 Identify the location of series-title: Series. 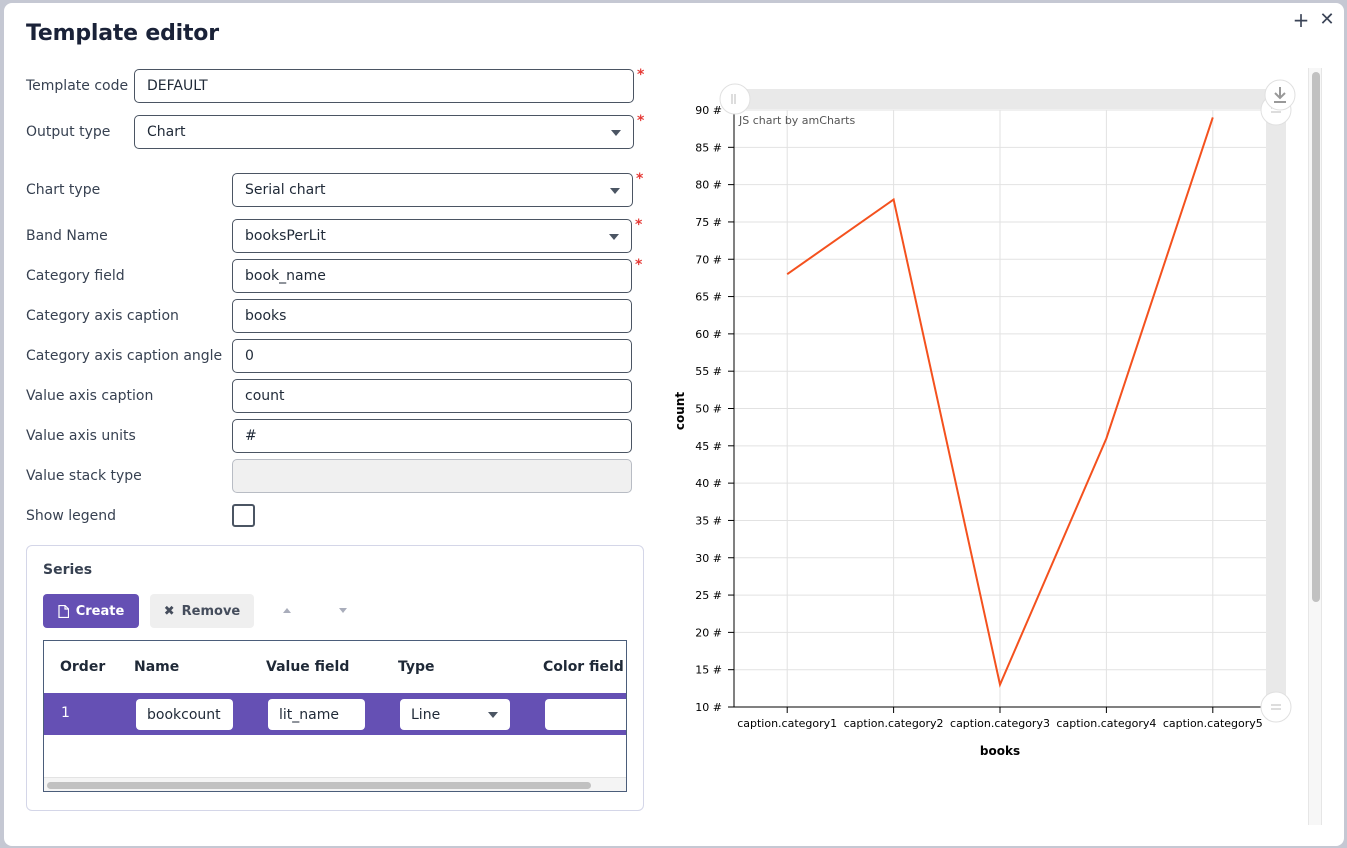
(68, 570).